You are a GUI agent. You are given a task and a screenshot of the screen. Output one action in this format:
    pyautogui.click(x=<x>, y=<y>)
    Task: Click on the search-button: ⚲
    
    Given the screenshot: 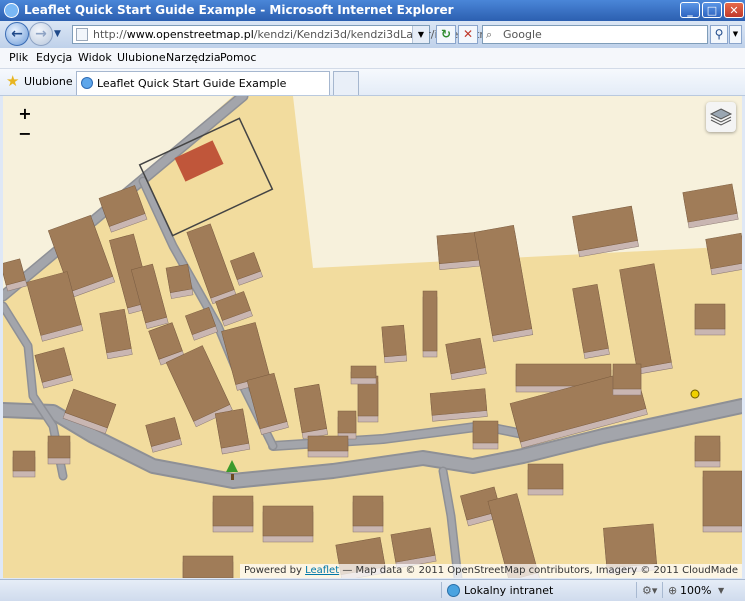 What is the action you would take?
    pyautogui.click(x=719, y=34)
    